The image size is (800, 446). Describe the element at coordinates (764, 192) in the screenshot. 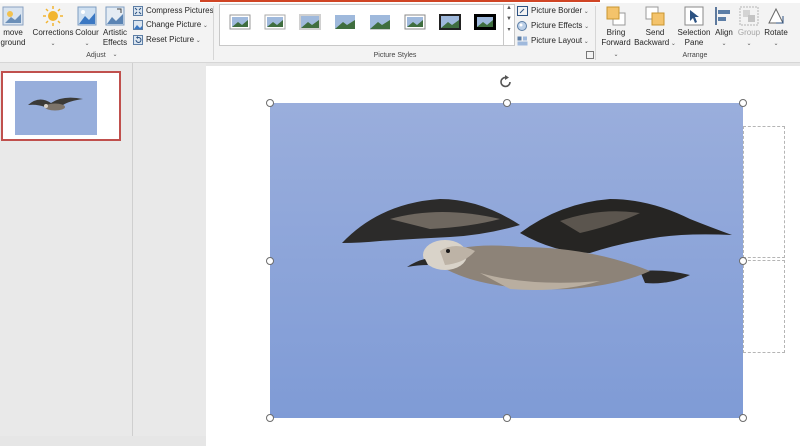

I see `text-placeholder-top` at that location.